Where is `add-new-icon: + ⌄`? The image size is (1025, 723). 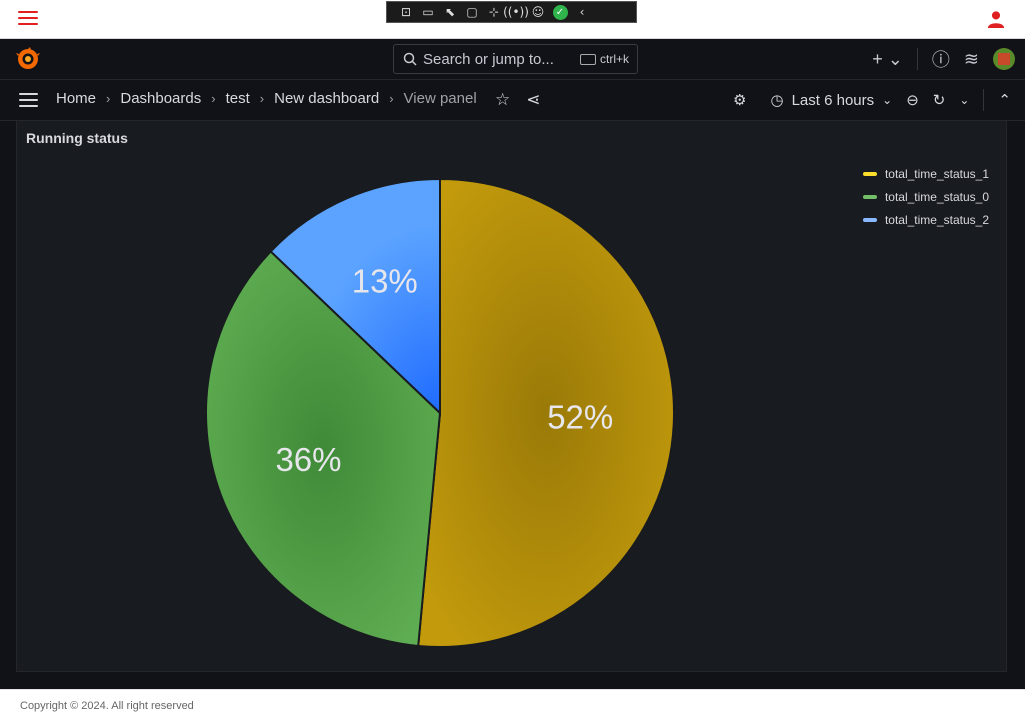
add-new-icon: + ⌄ is located at coordinates (887, 59).